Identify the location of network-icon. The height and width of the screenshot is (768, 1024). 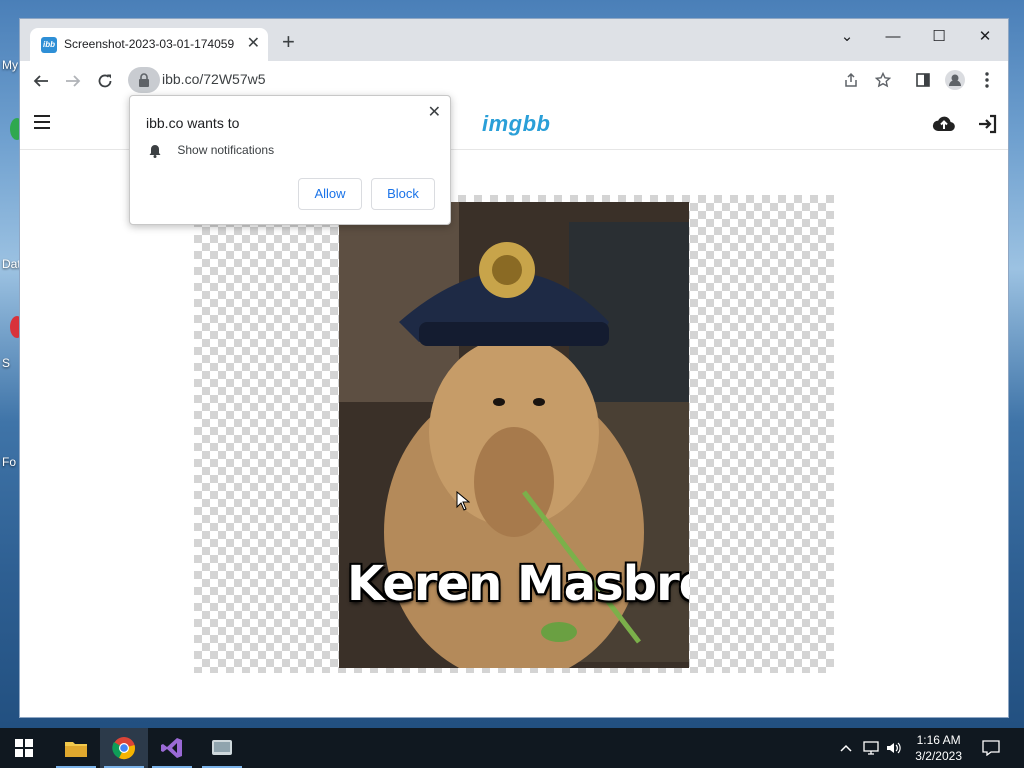
(871, 748).